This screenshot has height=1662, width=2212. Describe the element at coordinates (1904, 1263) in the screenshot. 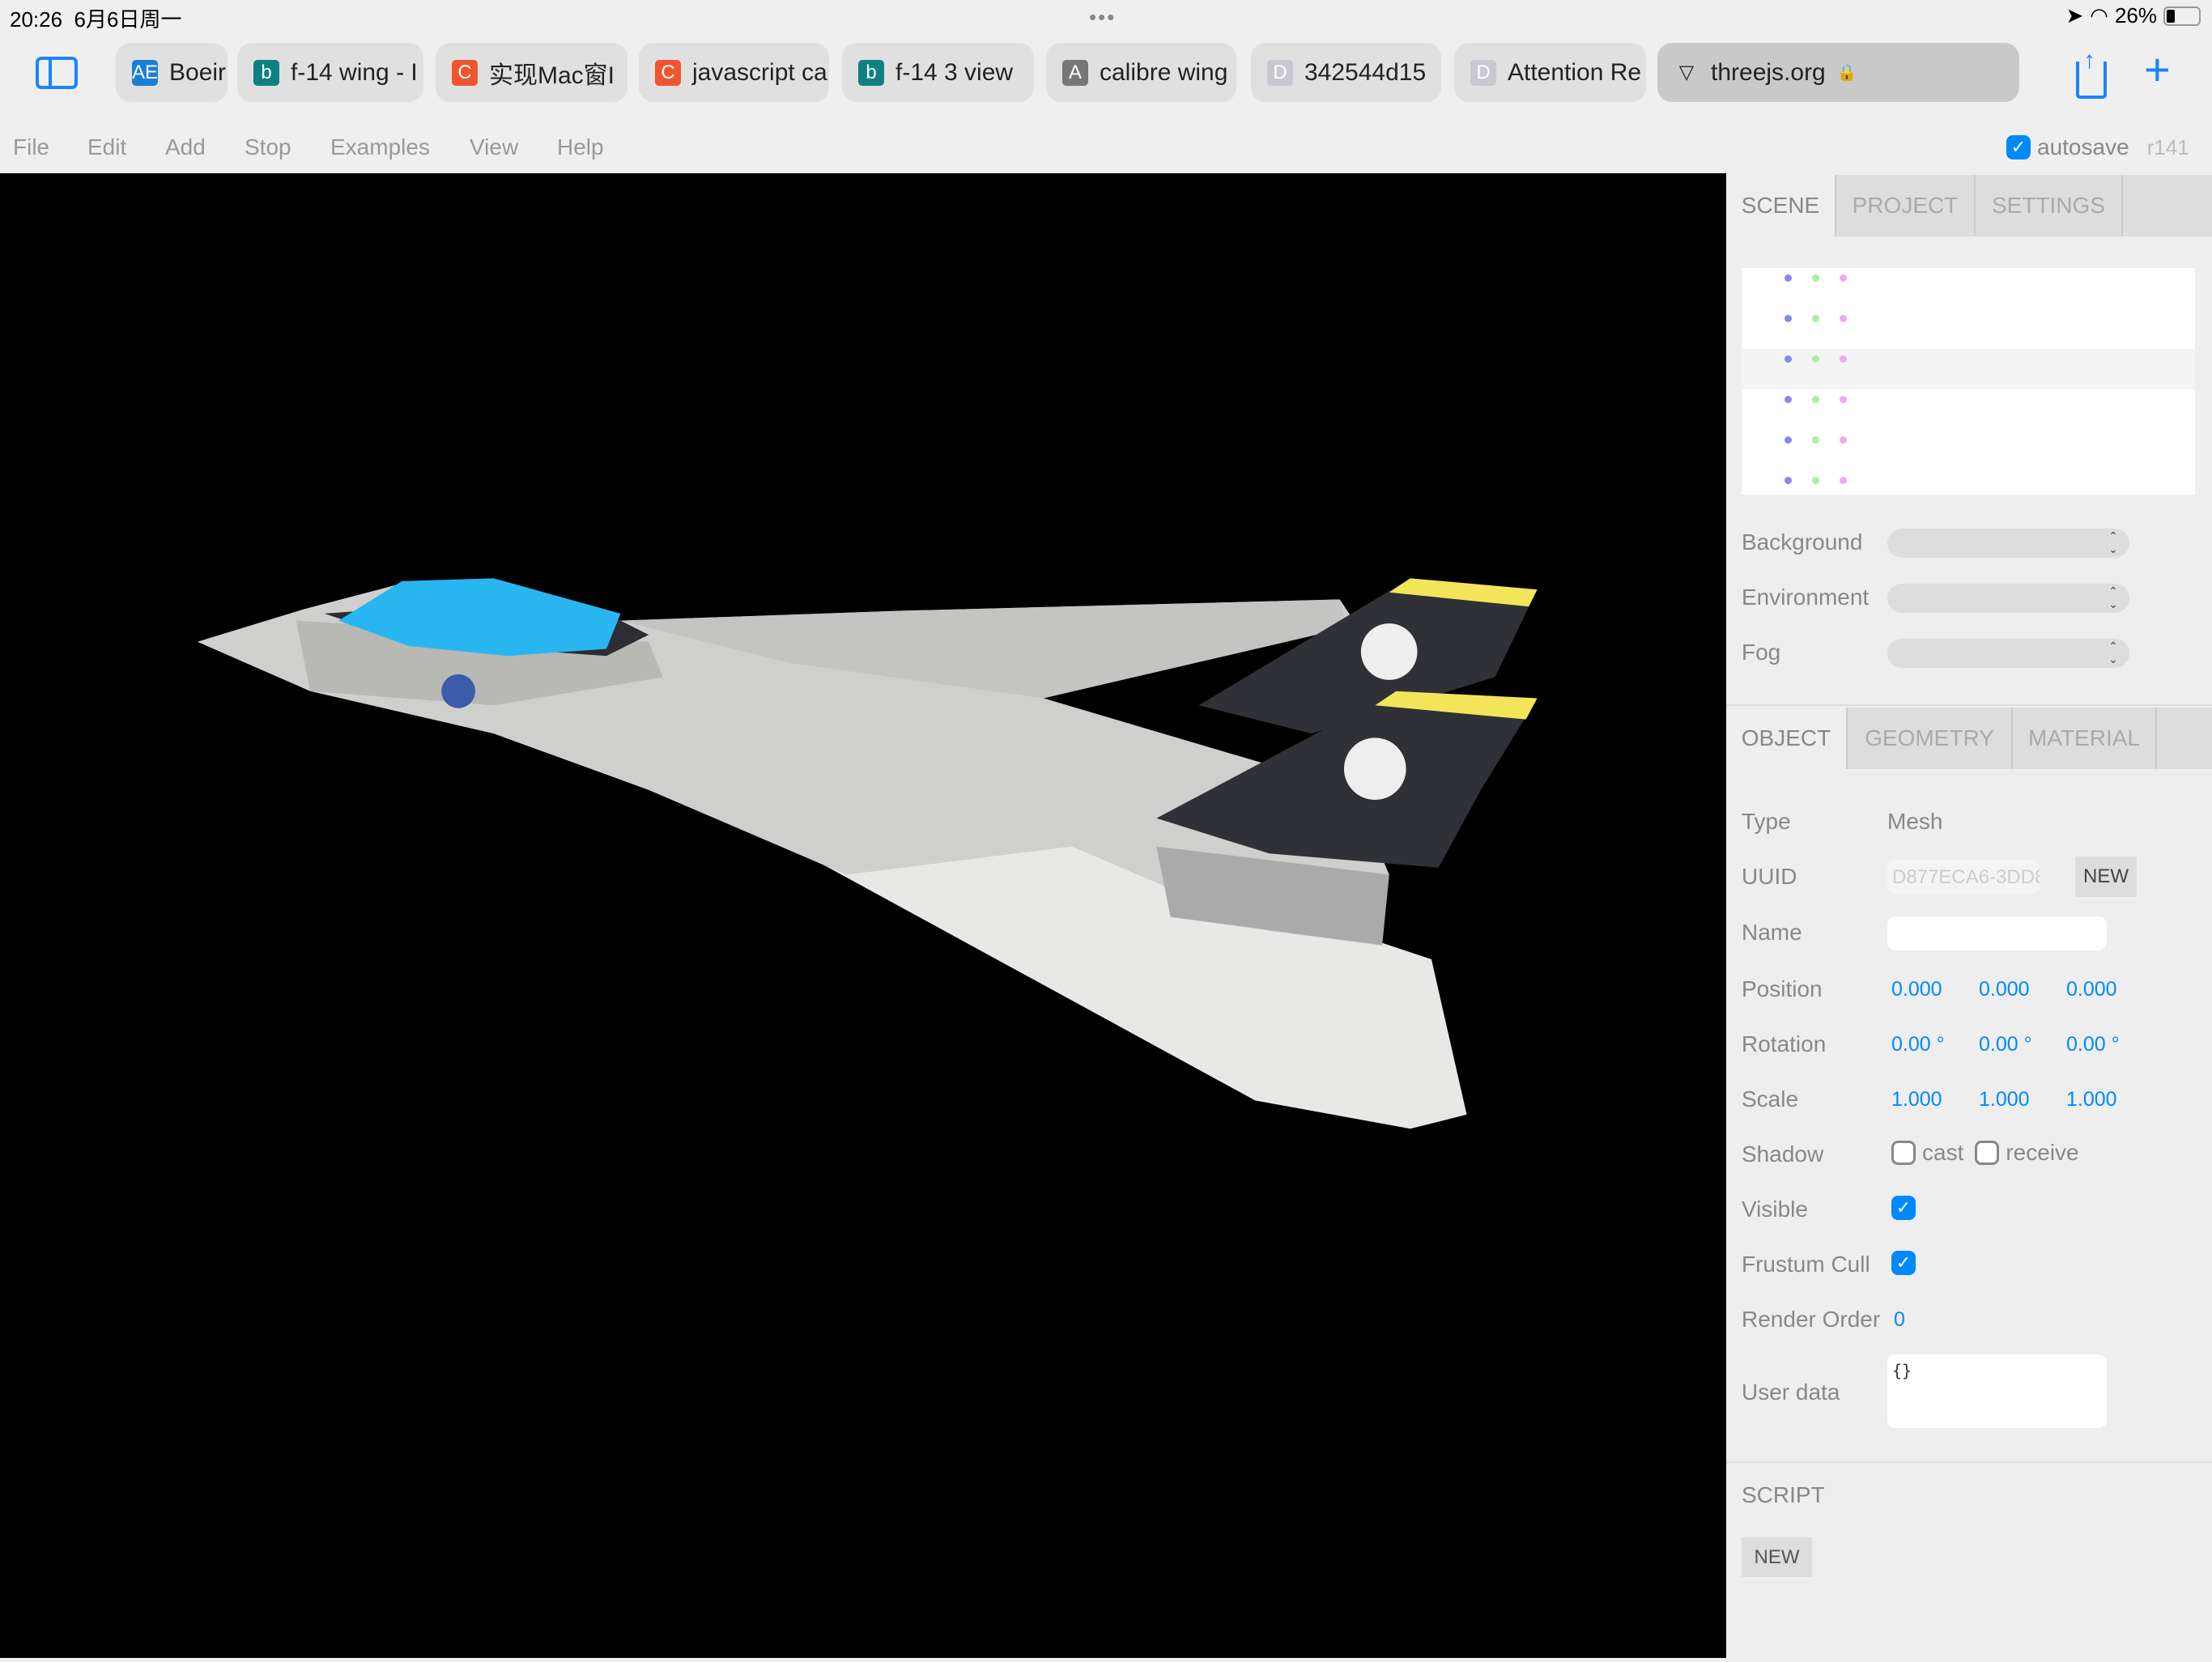

I see `frustum-cull-checkbox: ✓` at that location.